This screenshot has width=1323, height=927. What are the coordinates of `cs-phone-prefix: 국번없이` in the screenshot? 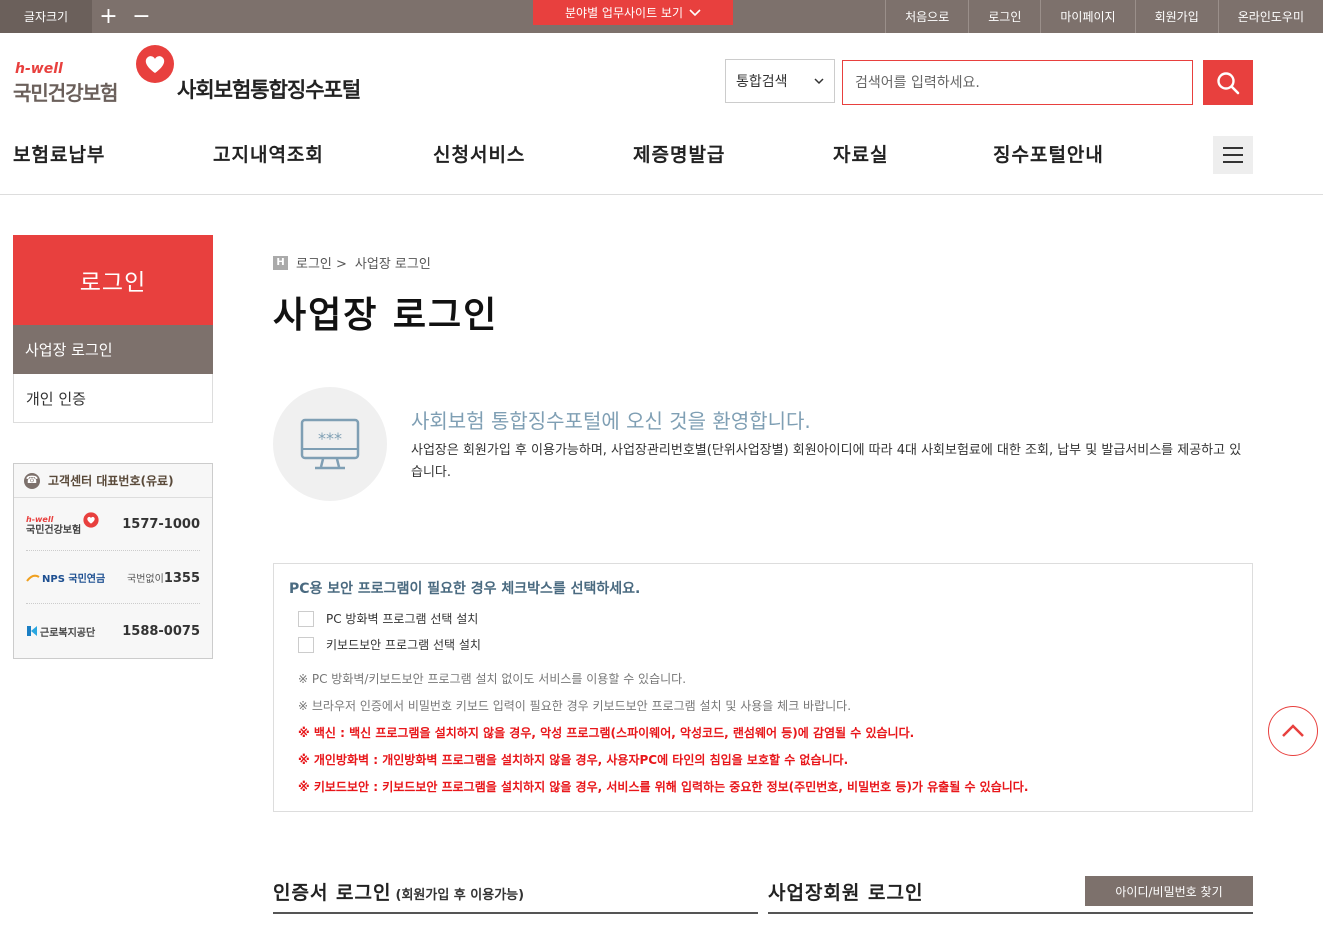 It's located at (145, 579).